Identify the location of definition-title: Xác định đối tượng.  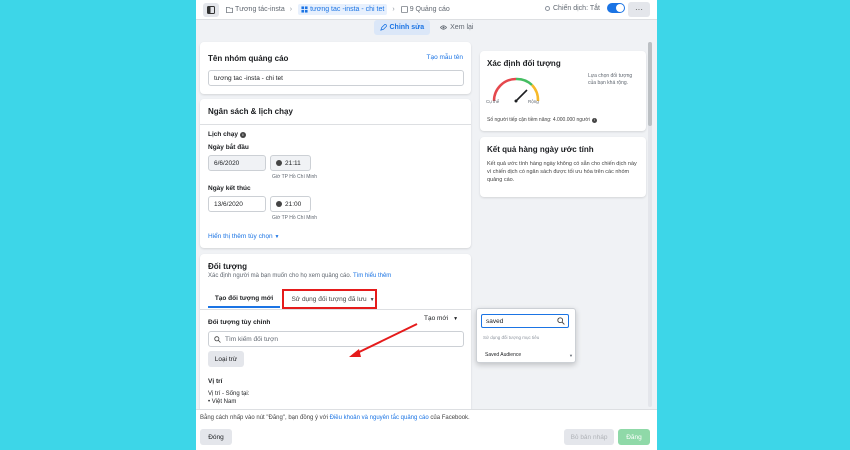
(524, 63).